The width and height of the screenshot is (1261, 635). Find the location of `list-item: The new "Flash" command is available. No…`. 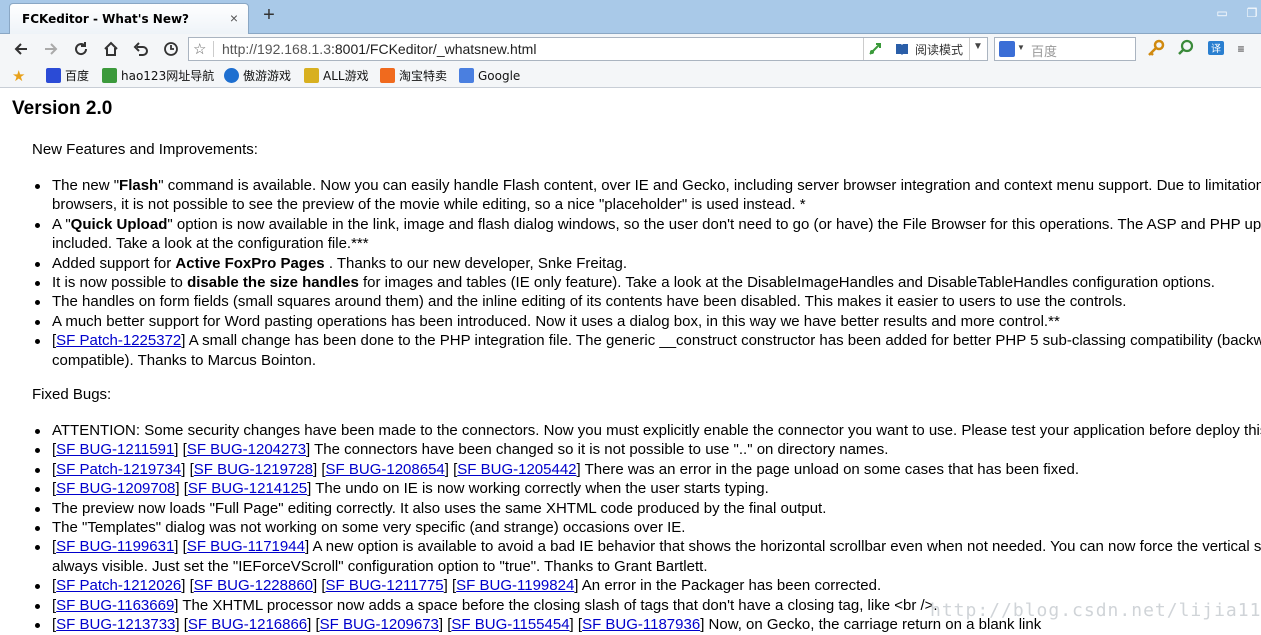

list-item: The new "Flash" command is available. No… is located at coordinates (648, 195).